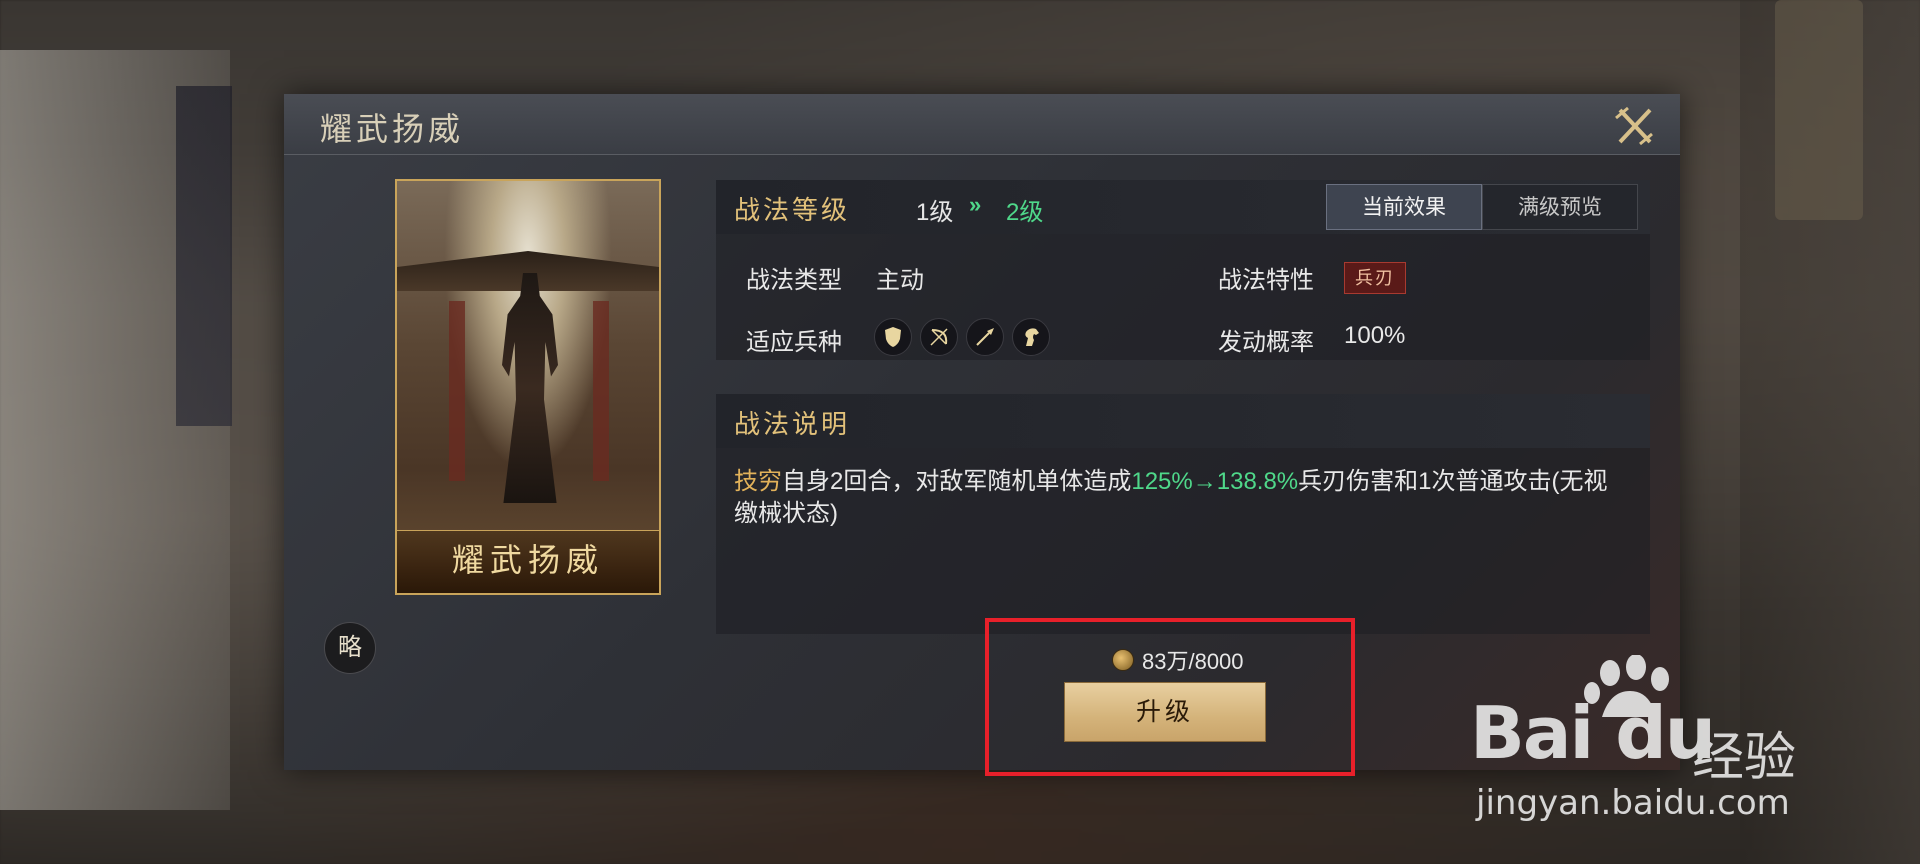  What do you see at coordinates (792, 425) in the screenshot?
I see `description-label: 战法说明` at bounding box center [792, 425].